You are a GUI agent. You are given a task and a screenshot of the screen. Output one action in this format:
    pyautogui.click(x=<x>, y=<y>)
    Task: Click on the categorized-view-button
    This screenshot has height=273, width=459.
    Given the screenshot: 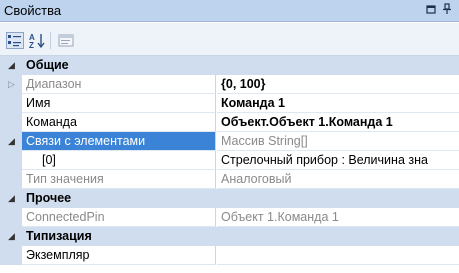 What is the action you would take?
    pyautogui.click(x=15, y=40)
    